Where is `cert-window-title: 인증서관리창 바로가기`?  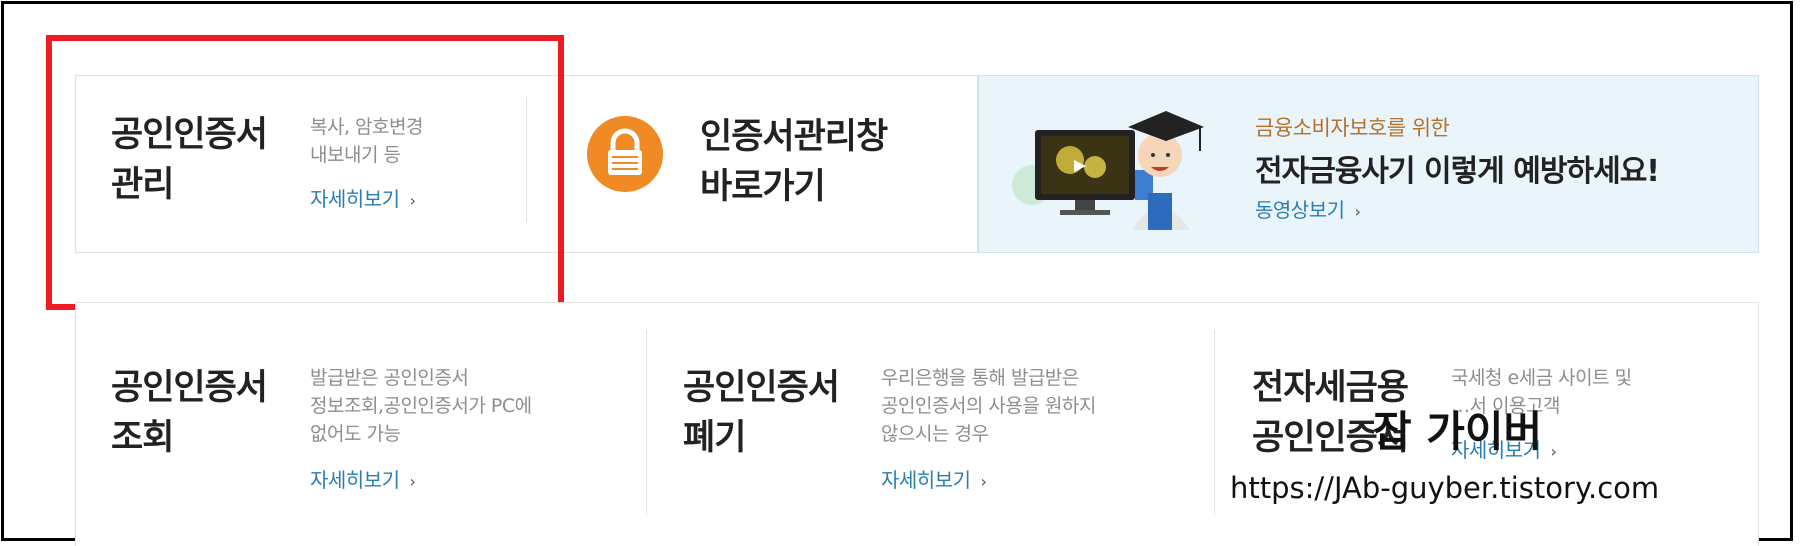
cert-window-title: 인증서관리창 바로가기 is located at coordinates (794, 162).